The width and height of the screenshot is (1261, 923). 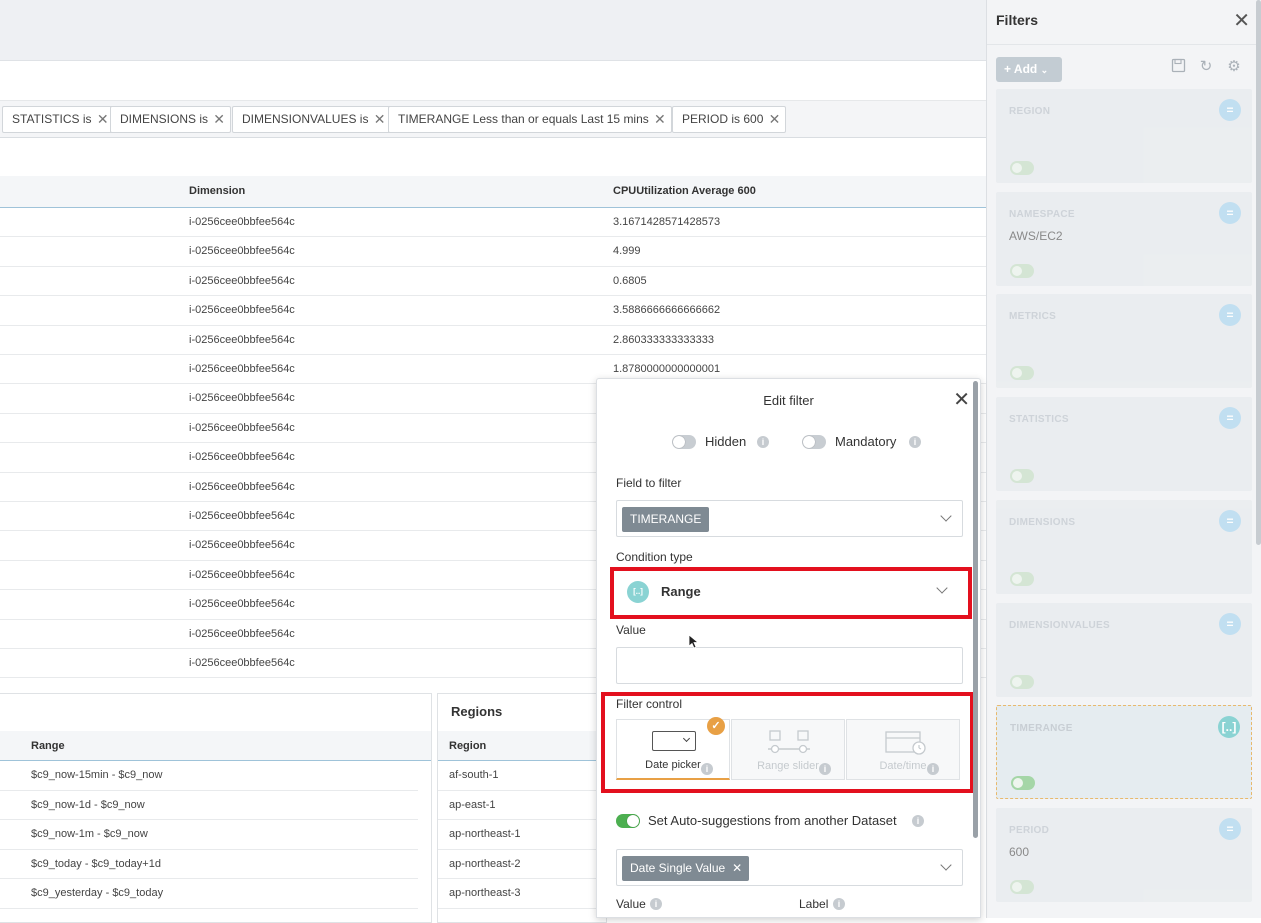 What do you see at coordinates (58, 119) in the screenshot?
I see `chip-statistics: STATISTICS is ✕` at bounding box center [58, 119].